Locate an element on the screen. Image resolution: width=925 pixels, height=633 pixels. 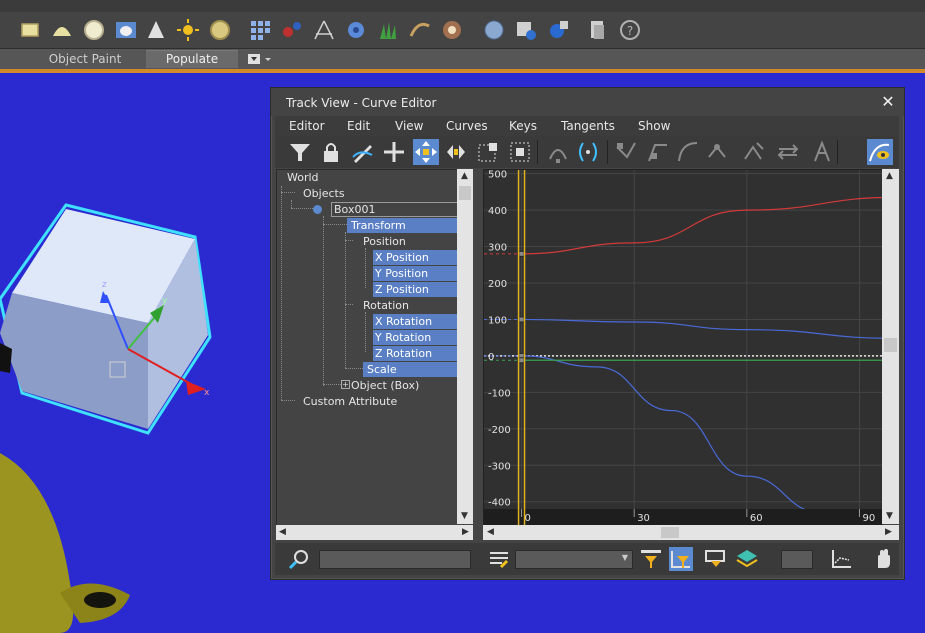
graph-icon is located at coordinates (841, 559).